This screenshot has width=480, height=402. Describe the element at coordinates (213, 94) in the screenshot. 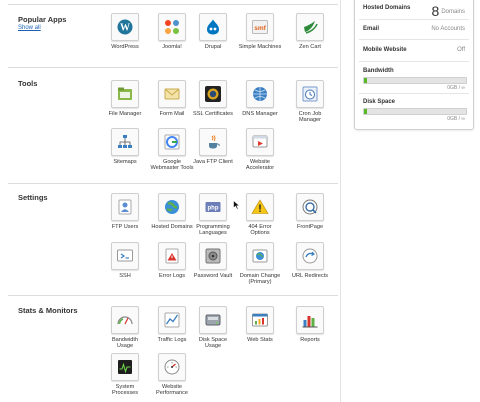

I see `ssl-certificates-icon` at that location.